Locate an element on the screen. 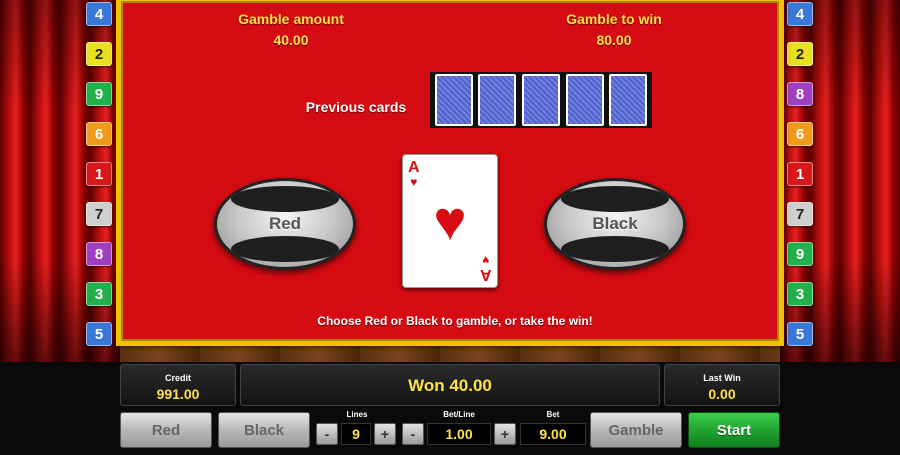 Image resolution: width=900 pixels, height=455 pixels. card-corner-top: A ♥ is located at coordinates (414, 174).